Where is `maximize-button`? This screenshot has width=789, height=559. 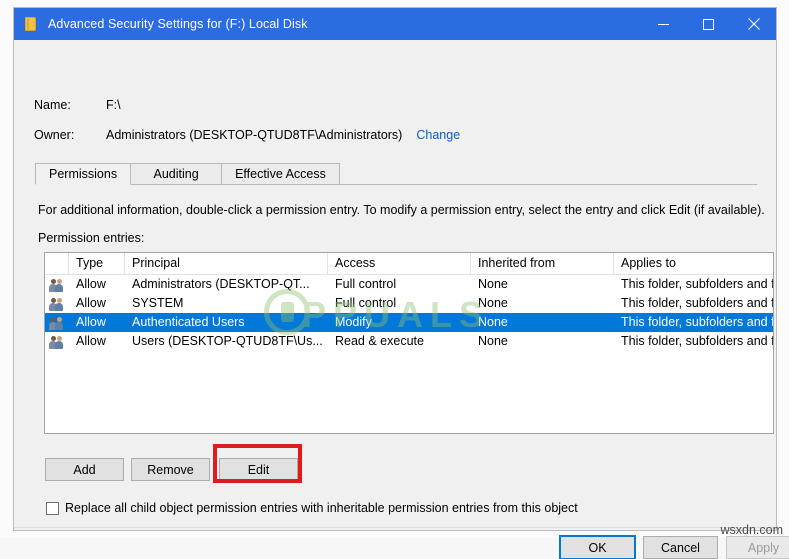
maximize-button is located at coordinates (708, 24).